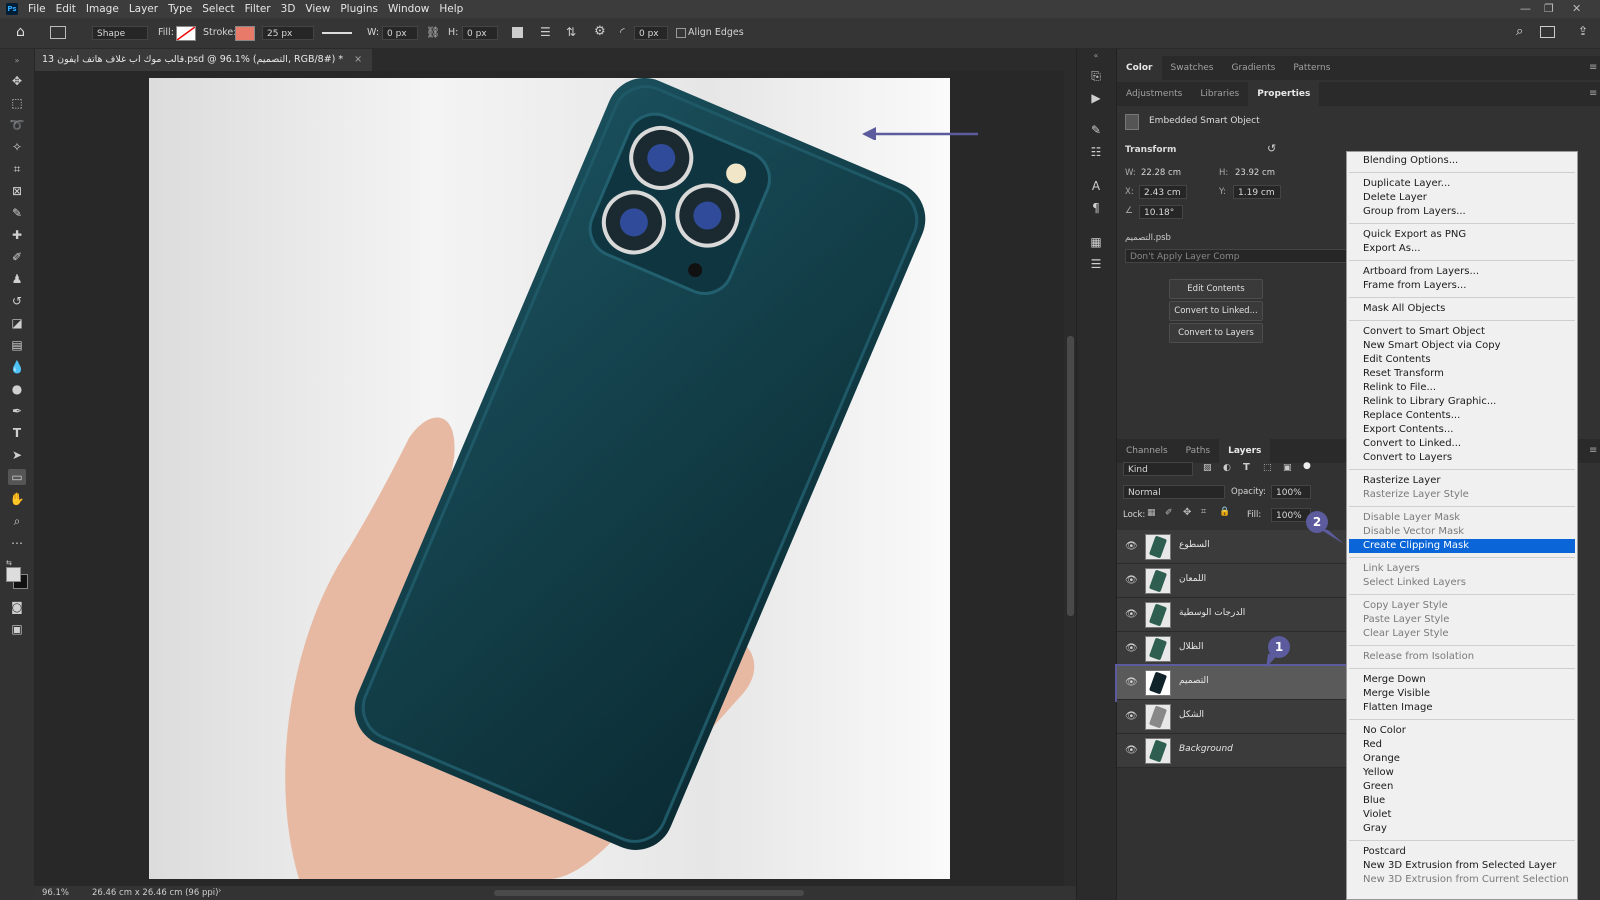 The image size is (1600, 900). I want to click on menu-item-no-color: No Color, so click(1384, 731).